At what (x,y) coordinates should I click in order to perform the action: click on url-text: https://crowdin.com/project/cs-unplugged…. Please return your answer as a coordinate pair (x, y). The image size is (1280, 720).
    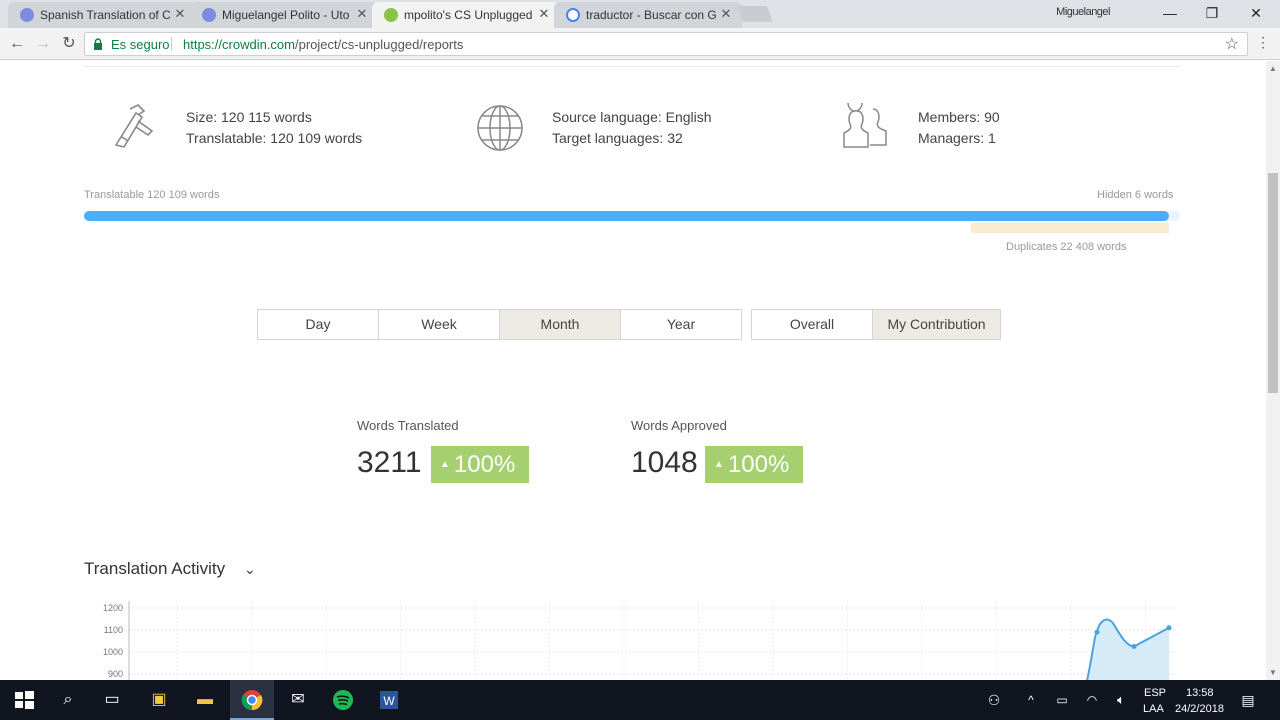
    Looking at the image, I should click on (323, 44).